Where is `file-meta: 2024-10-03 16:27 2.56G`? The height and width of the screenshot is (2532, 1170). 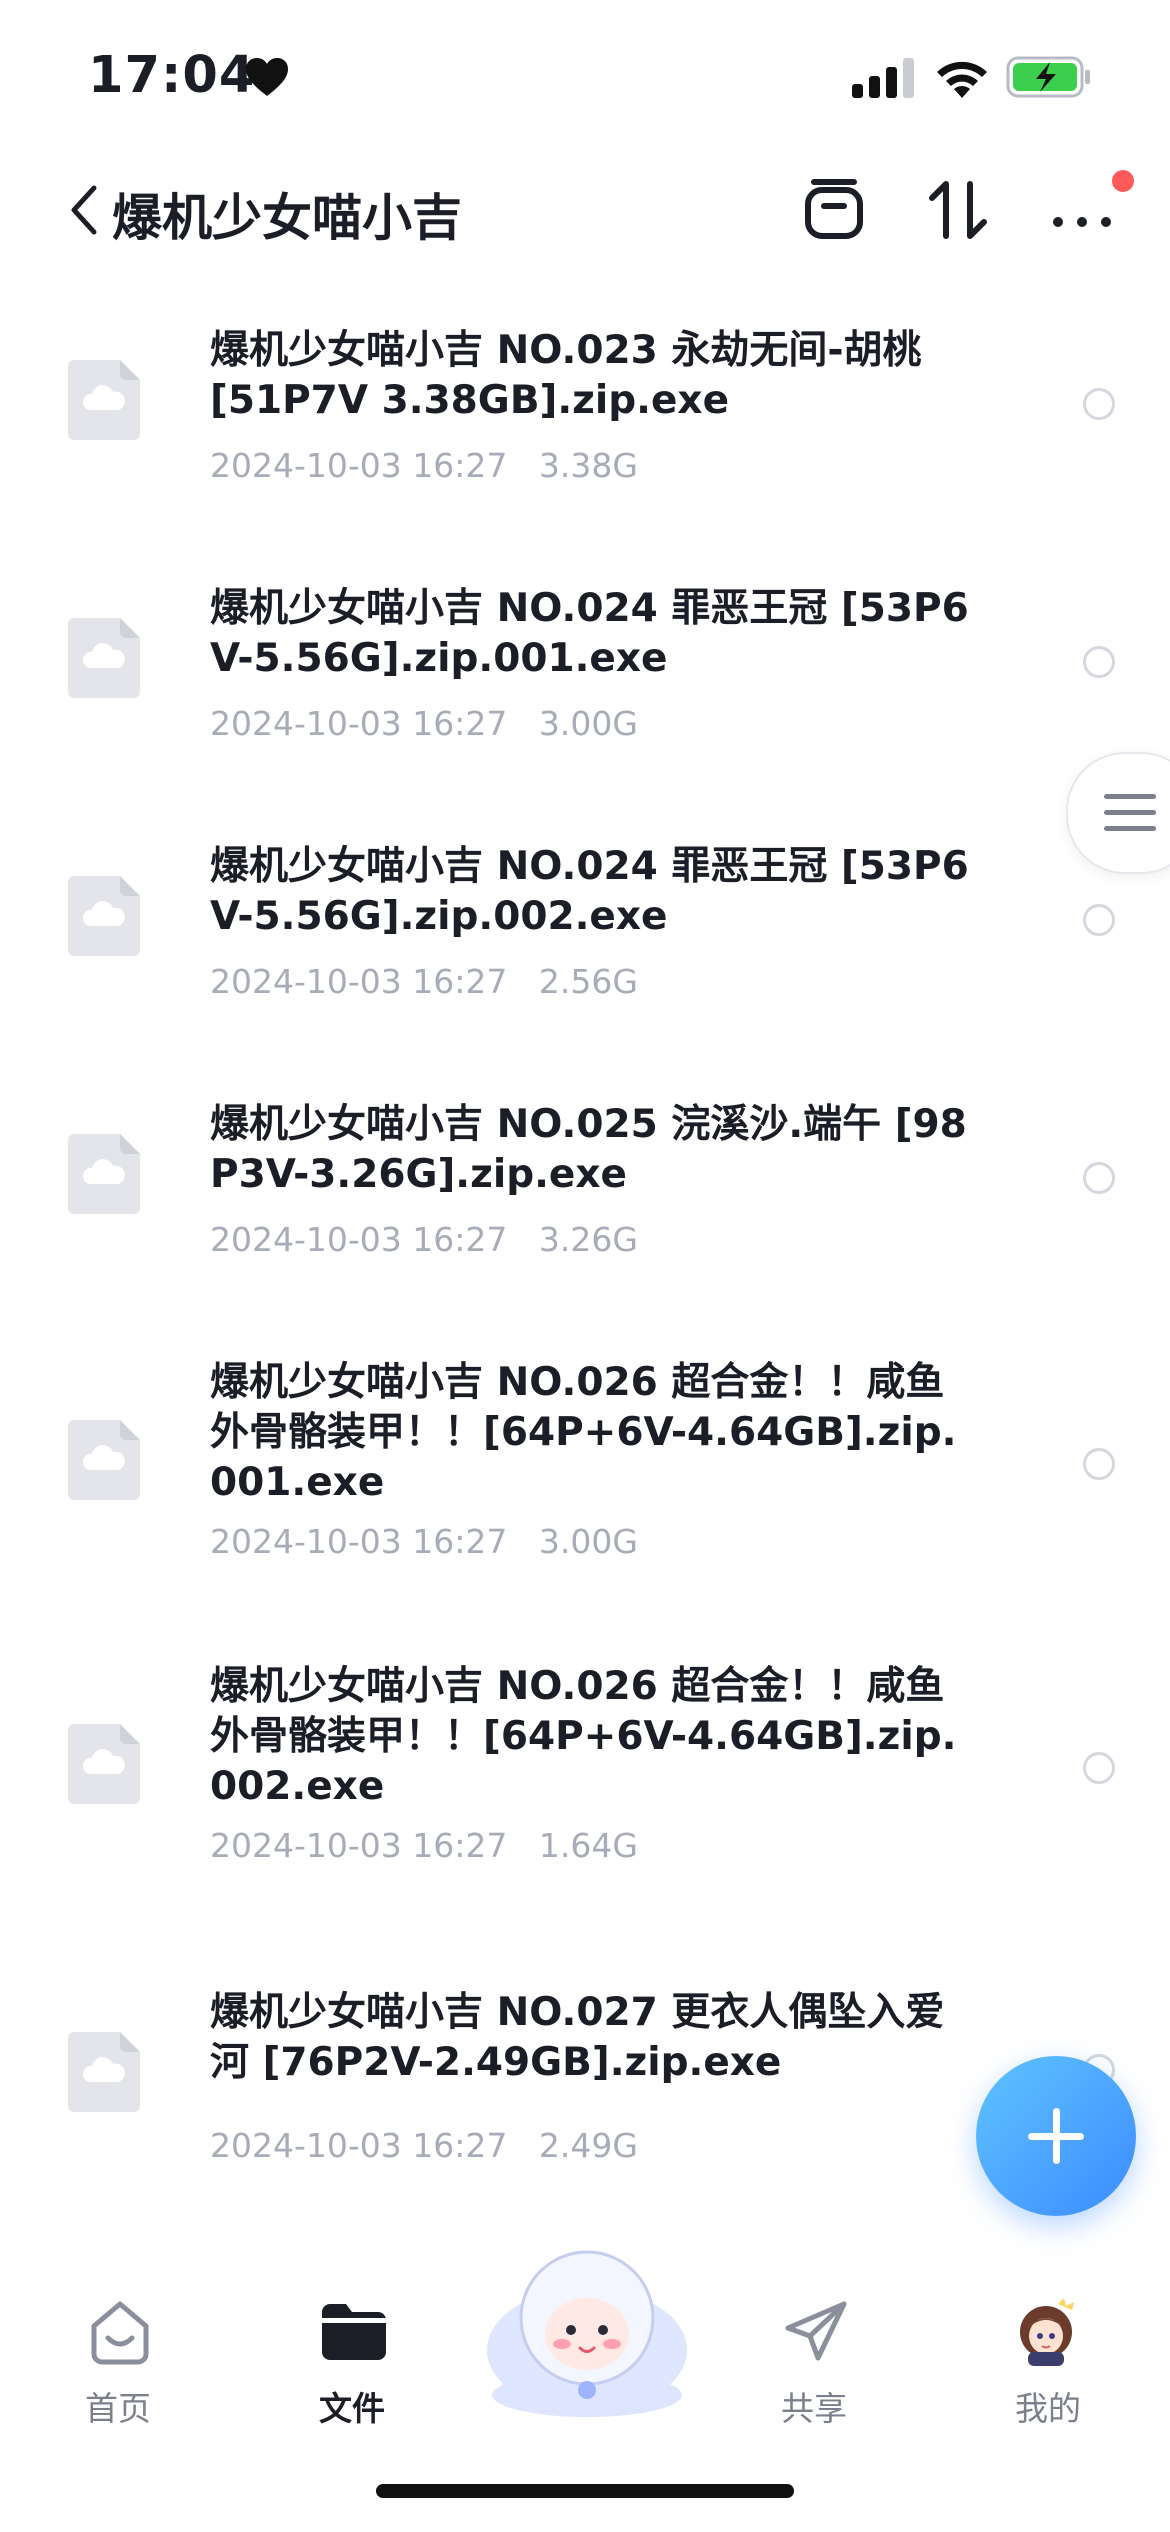 file-meta: 2024-10-03 16:27 2.56G is located at coordinates (424, 981).